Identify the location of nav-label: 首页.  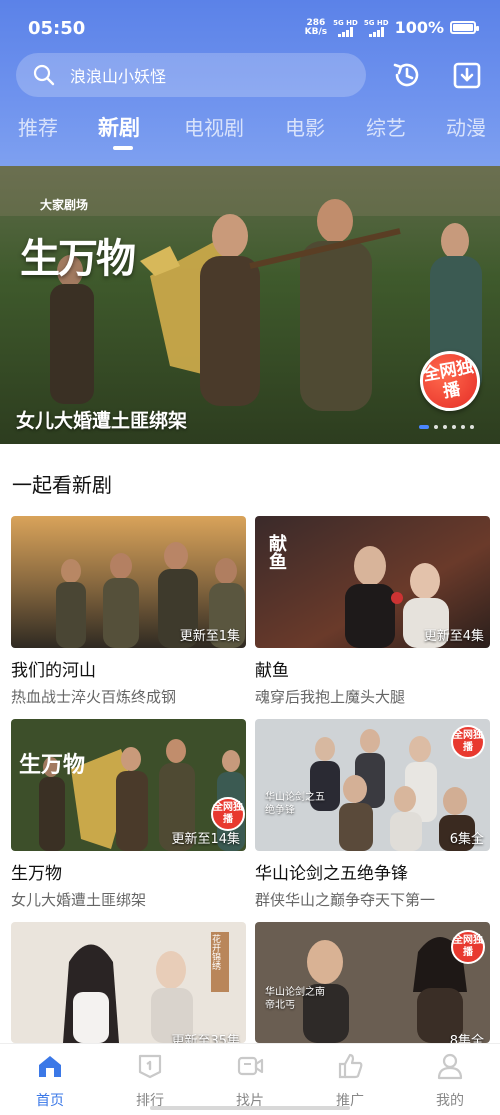
(50, 1101).